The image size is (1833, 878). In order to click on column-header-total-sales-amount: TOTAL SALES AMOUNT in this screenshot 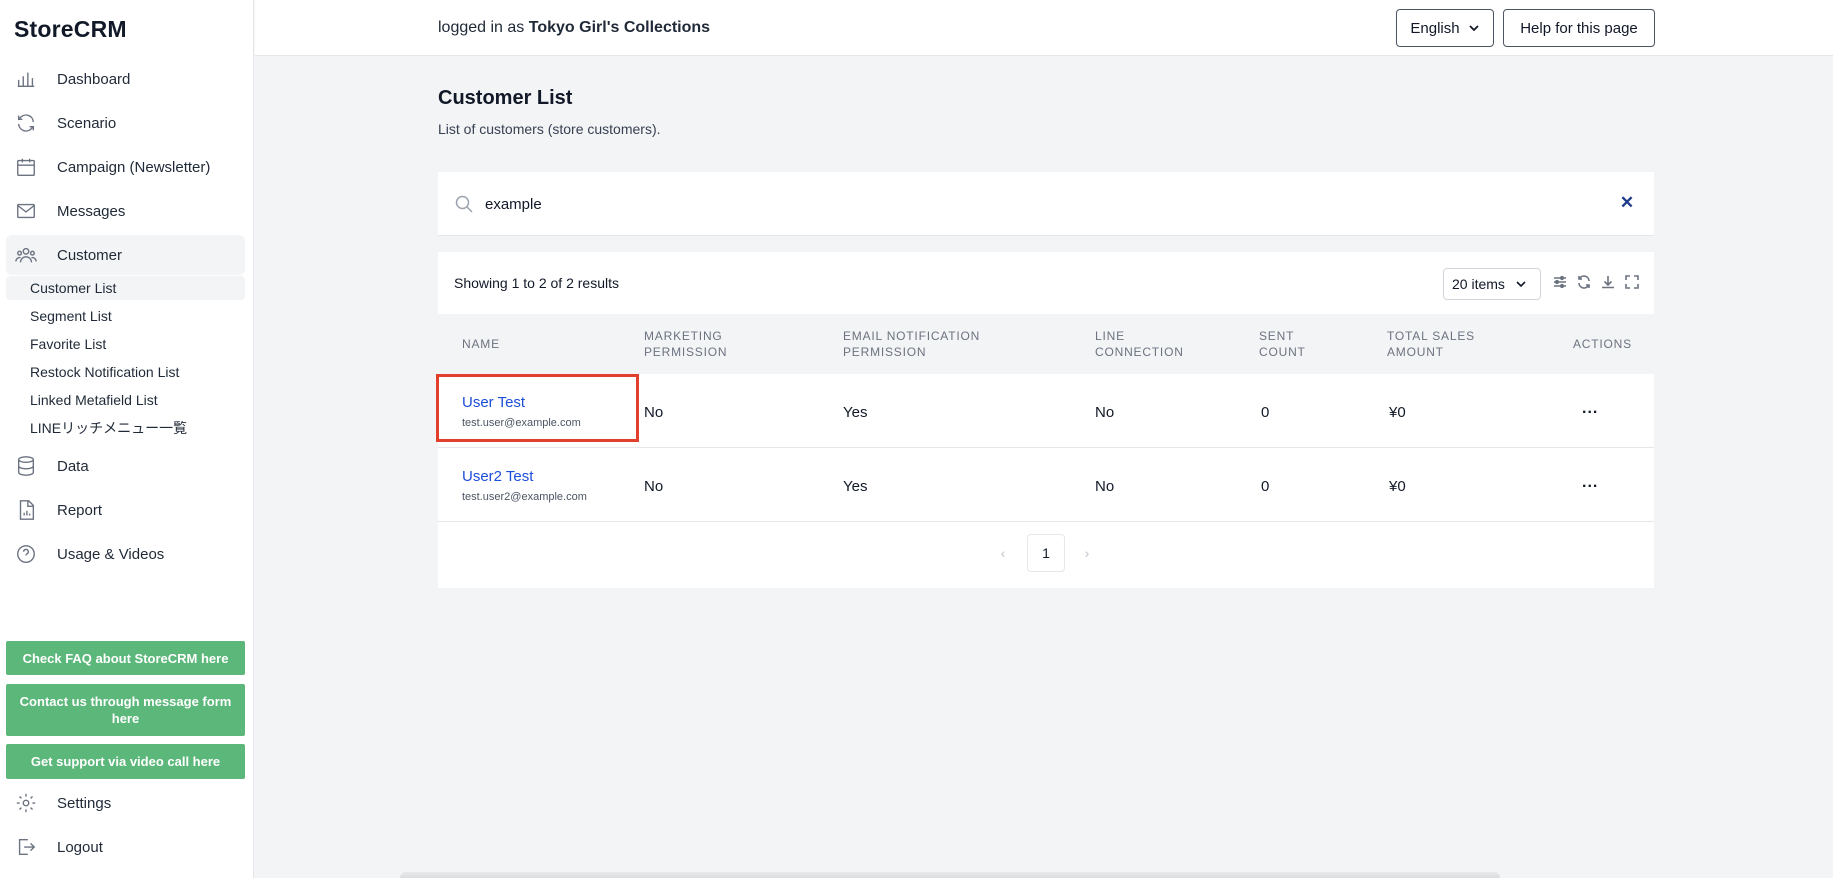, I will do `click(1431, 344)`.